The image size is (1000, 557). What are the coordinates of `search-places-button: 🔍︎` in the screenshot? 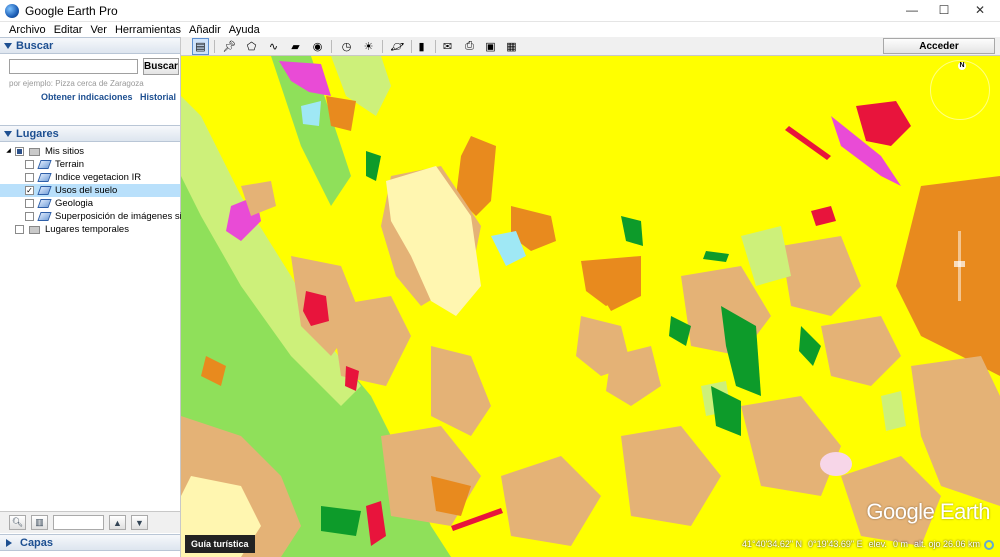 It's located at (17, 522).